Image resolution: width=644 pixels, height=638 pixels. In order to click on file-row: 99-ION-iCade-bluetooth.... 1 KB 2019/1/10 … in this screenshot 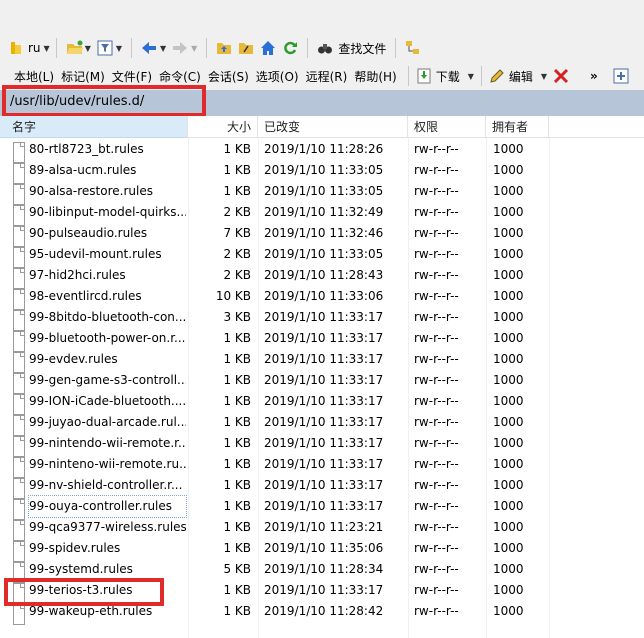, I will do `click(322, 403)`.